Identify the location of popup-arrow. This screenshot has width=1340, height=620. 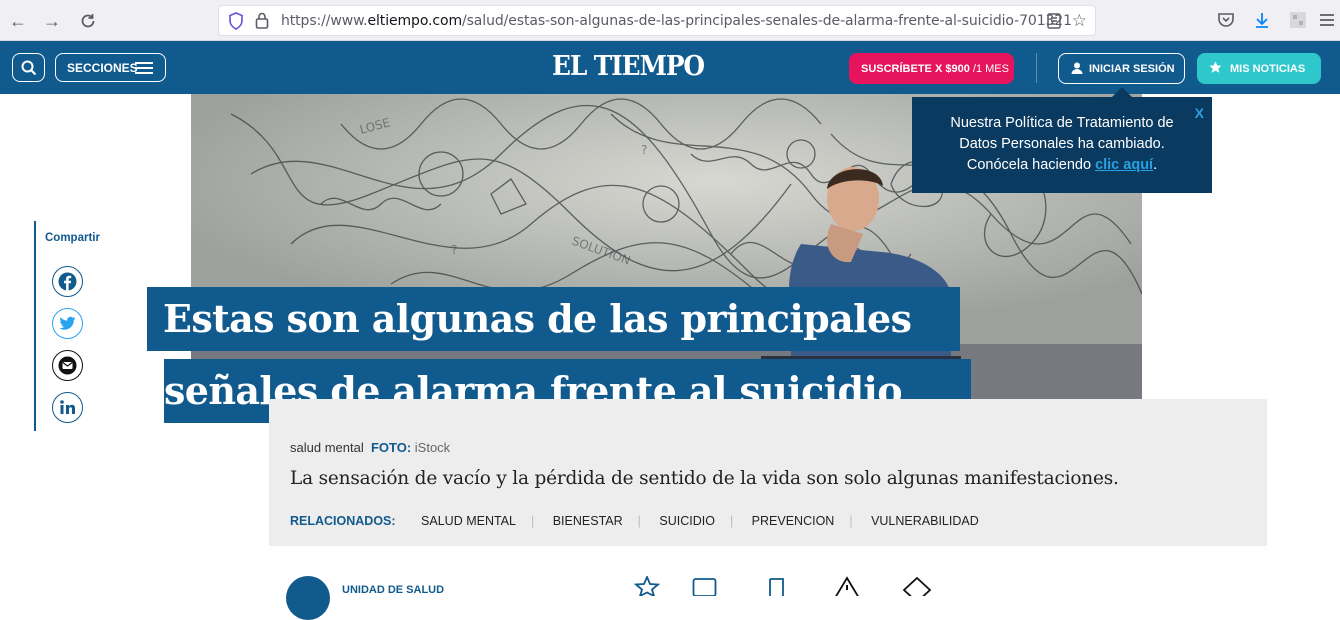
(1122, 92).